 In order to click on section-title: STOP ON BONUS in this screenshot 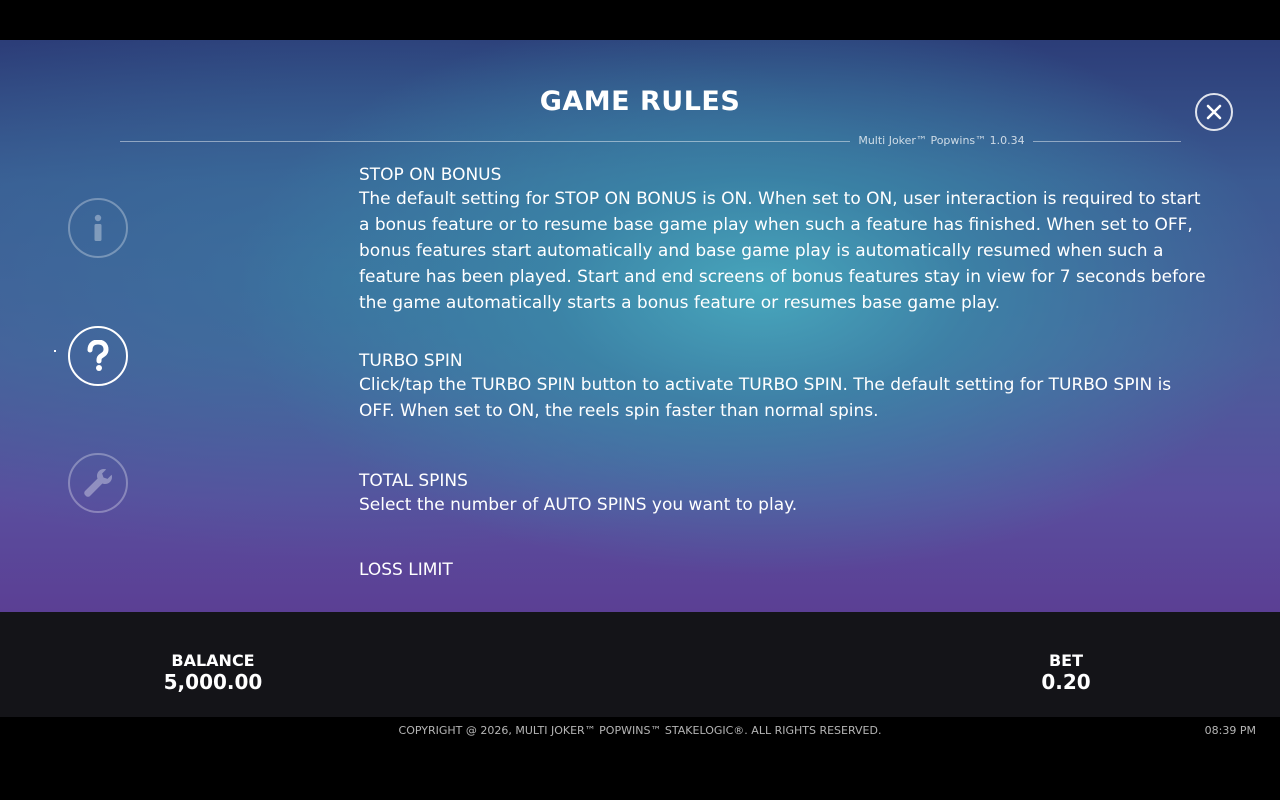, I will do `click(430, 175)`.